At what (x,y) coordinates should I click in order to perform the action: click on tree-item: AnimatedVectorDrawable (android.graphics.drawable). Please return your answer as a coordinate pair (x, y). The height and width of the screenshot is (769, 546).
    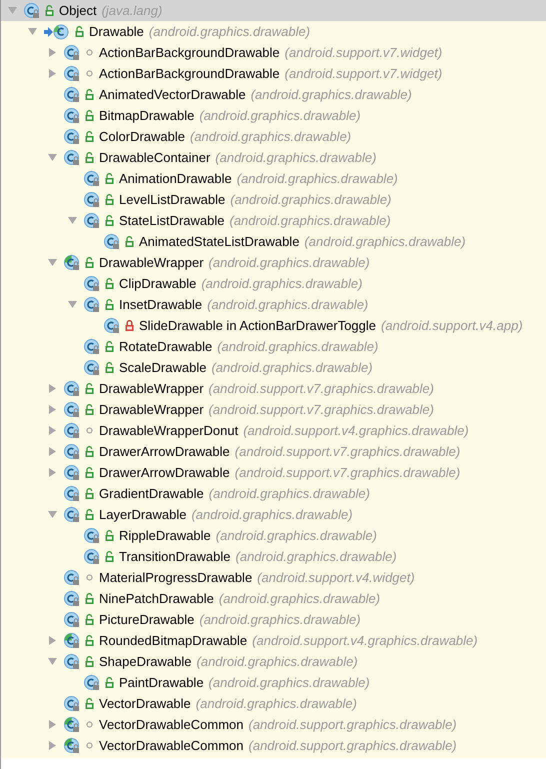
    Looking at the image, I should click on (273, 94).